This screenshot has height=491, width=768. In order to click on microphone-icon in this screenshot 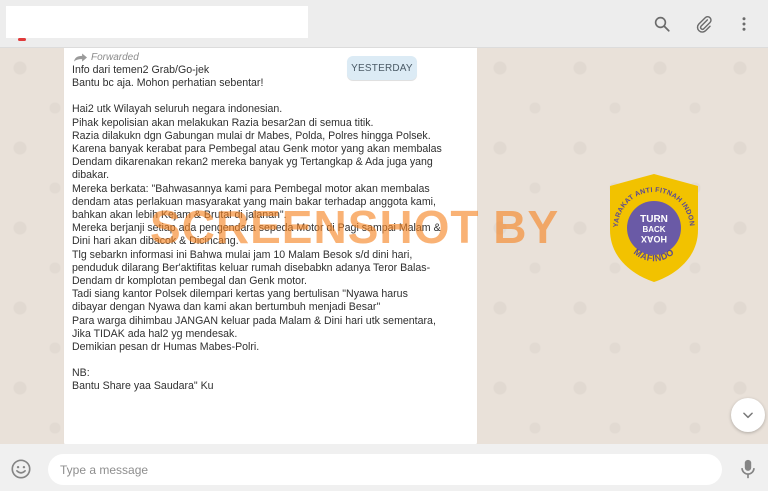, I will do `click(748, 469)`.